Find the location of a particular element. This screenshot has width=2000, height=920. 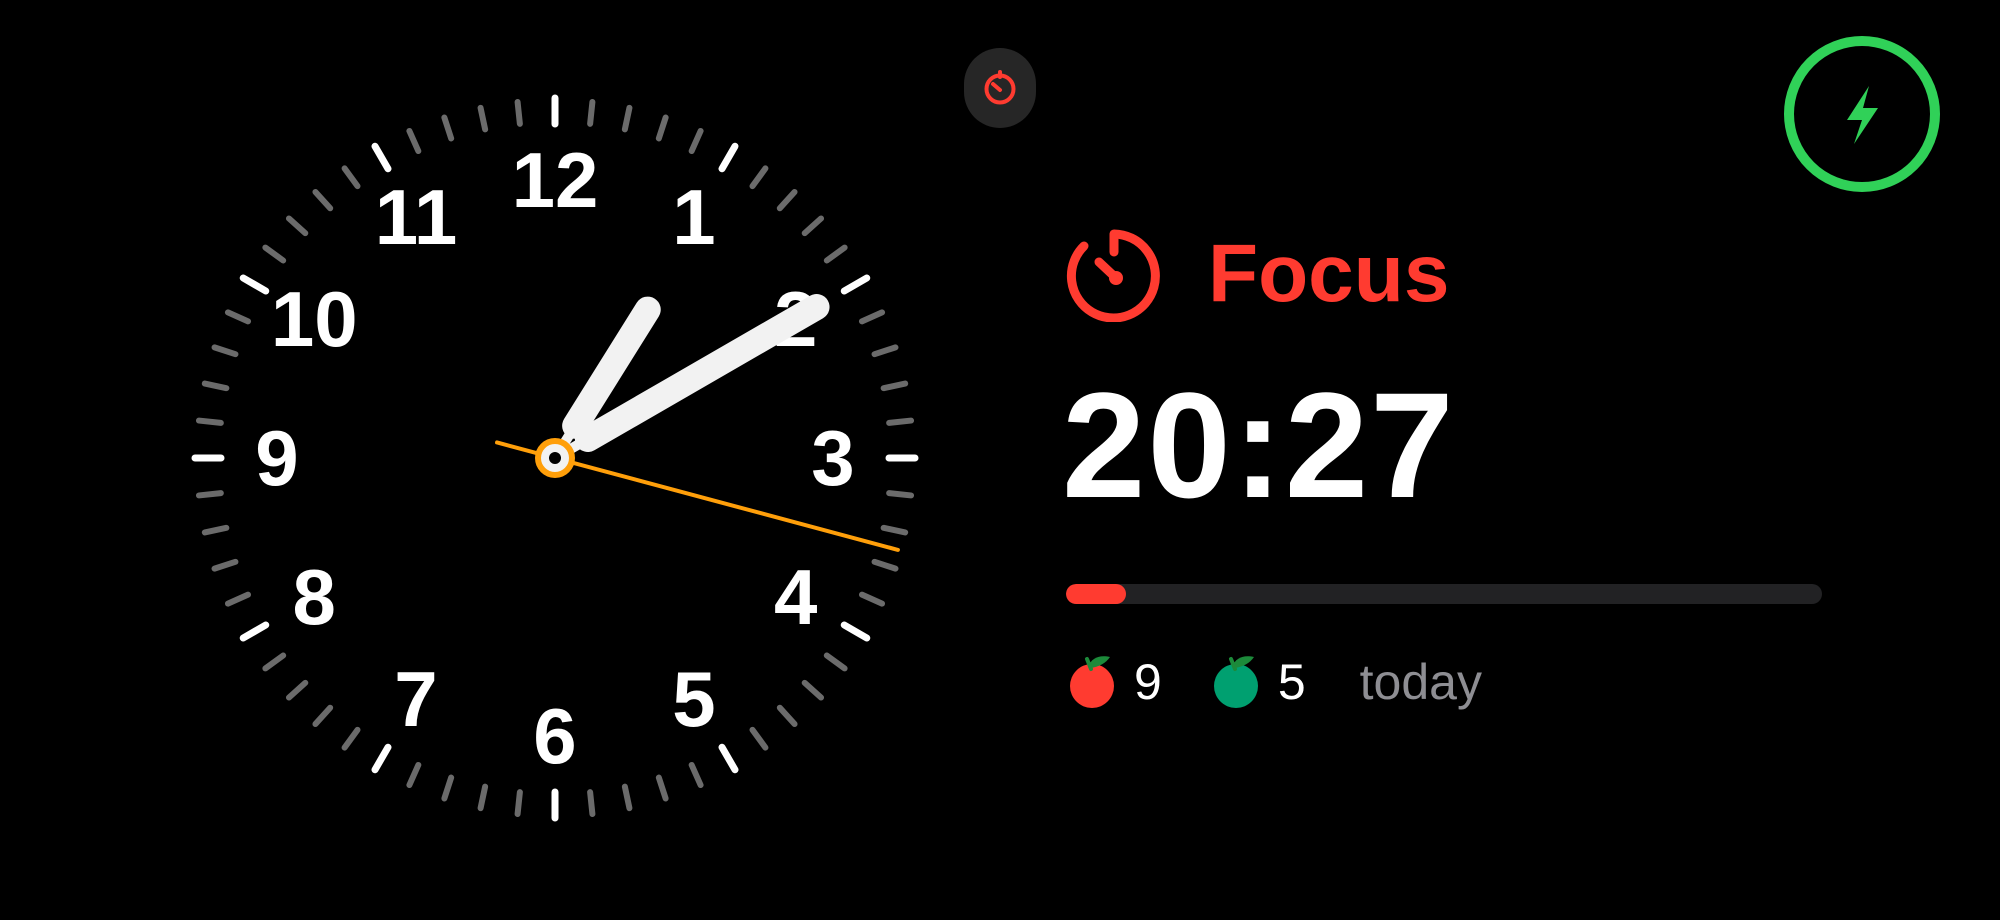

clock-numeral: 6 is located at coordinates (554, 736).